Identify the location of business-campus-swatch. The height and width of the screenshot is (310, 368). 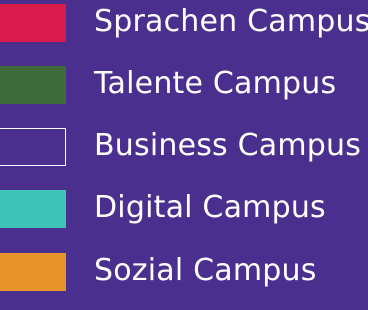
(33, 147).